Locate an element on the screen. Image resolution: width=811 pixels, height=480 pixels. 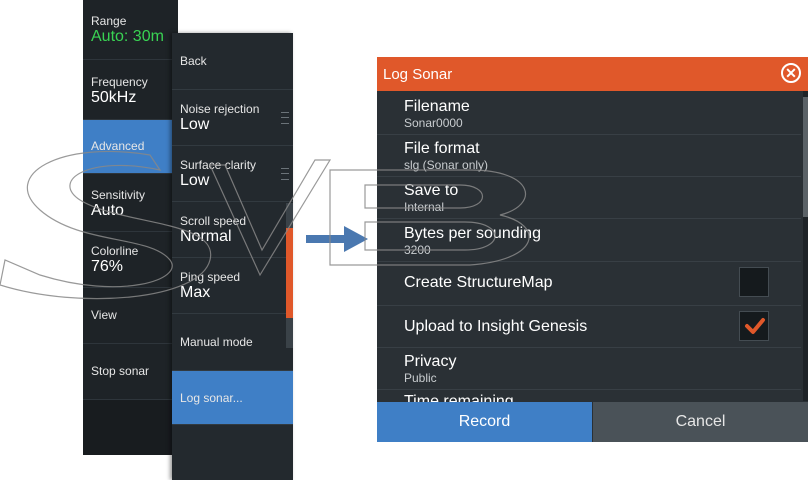
file-format-value: slg (Sonar only) is located at coordinates (446, 165).